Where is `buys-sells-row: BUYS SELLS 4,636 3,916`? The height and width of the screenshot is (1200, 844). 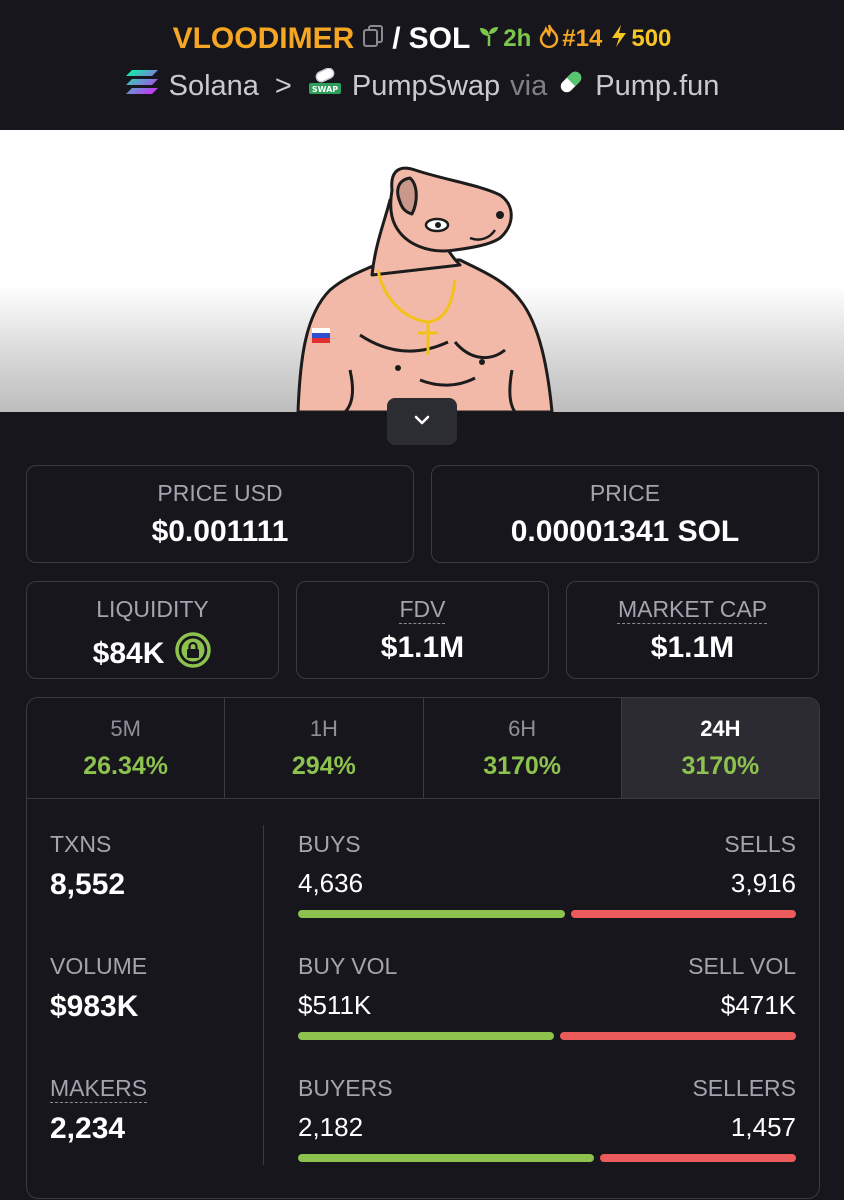
buys-sells-row: BUYS SELLS 4,636 3,916 is located at coordinates (547, 874).